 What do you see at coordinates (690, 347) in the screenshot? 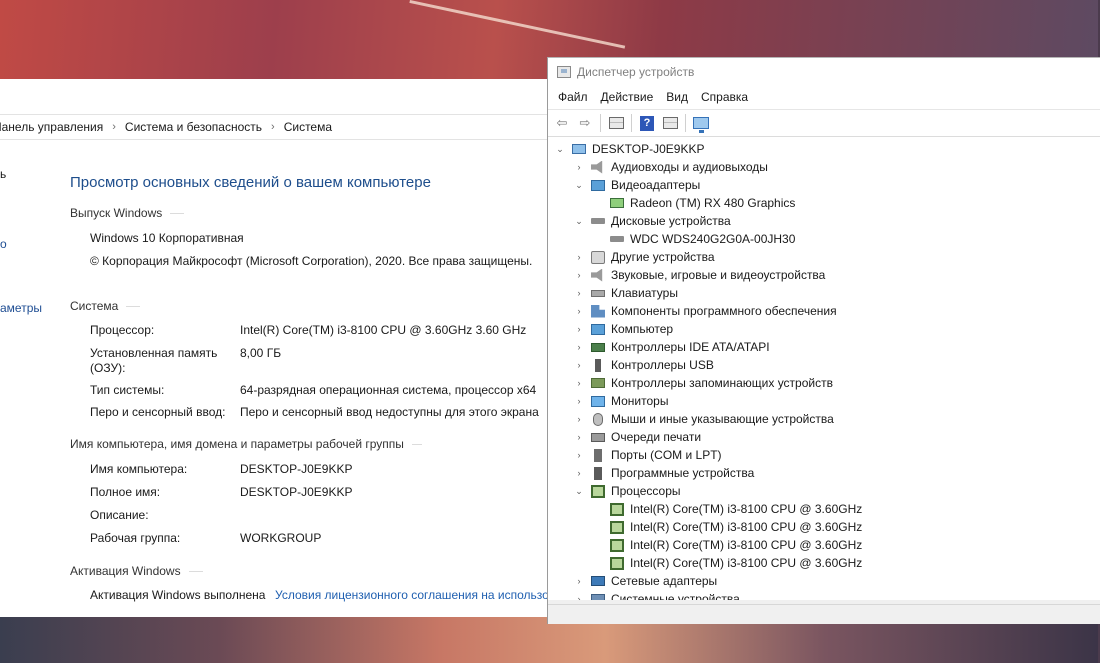
I see `tree-category-label: Контроллеры IDE ATA/ATAPI` at bounding box center [690, 347].